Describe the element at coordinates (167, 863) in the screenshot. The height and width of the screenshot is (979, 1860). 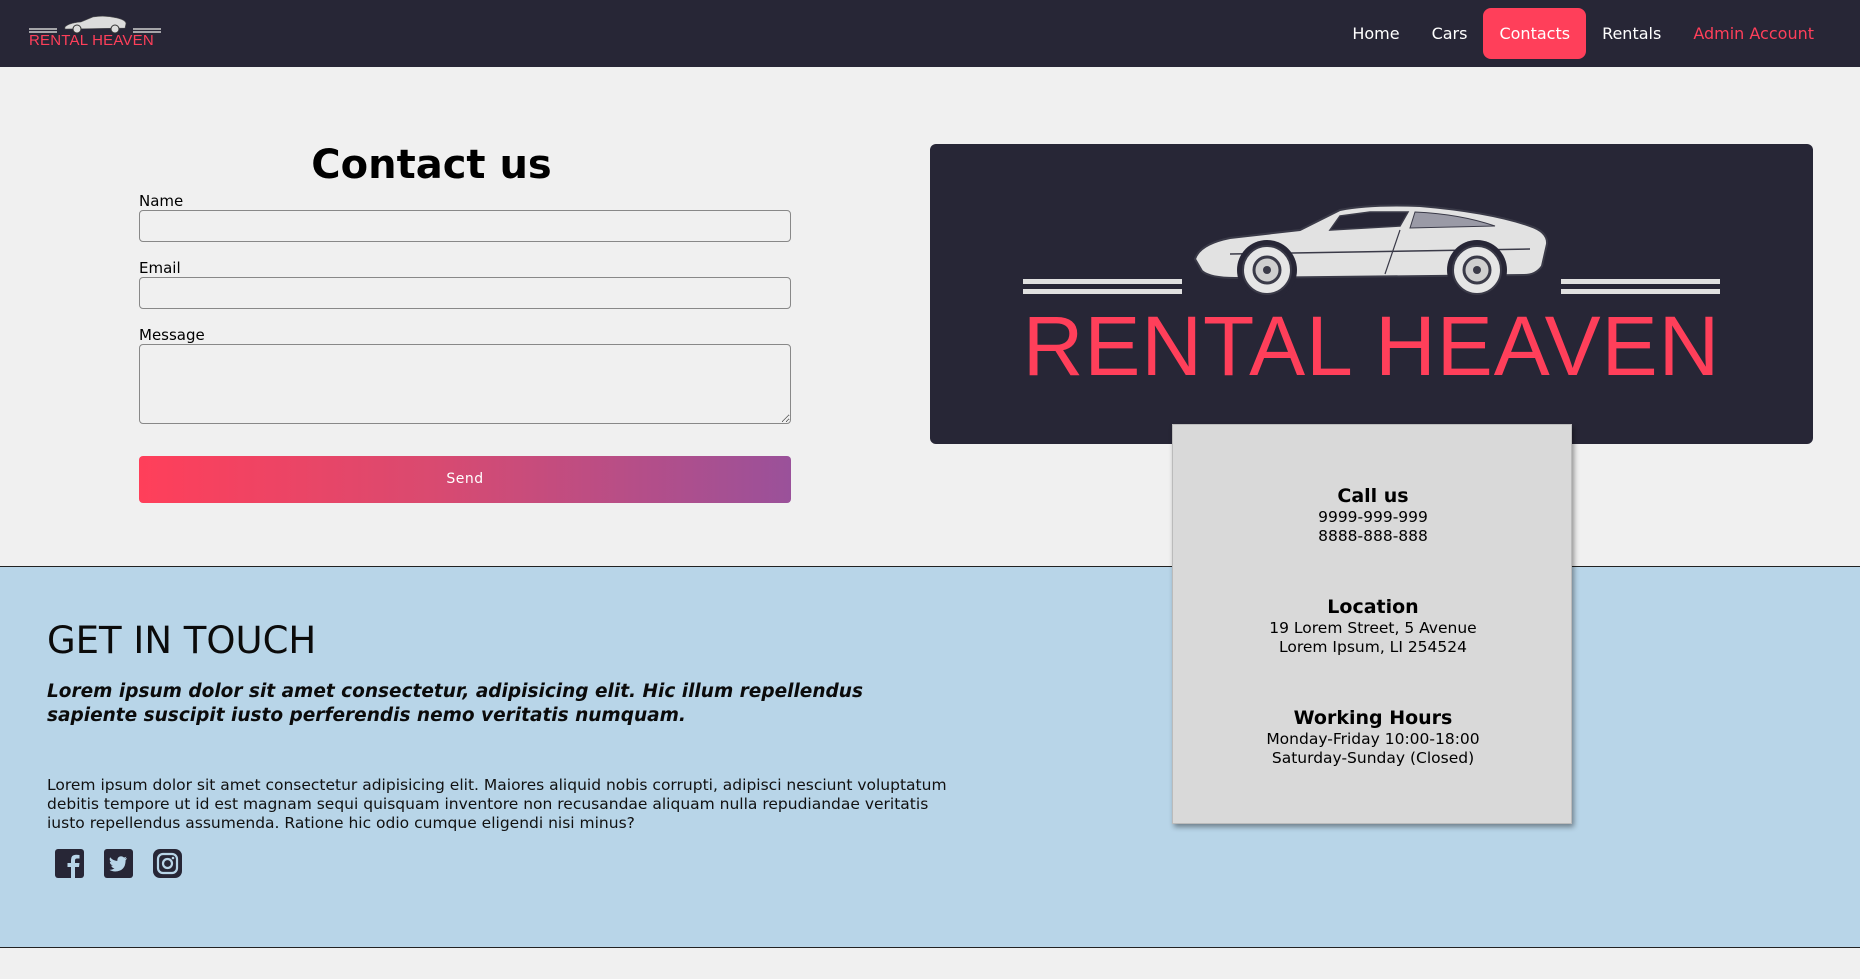
I see `instagram-icon` at that location.